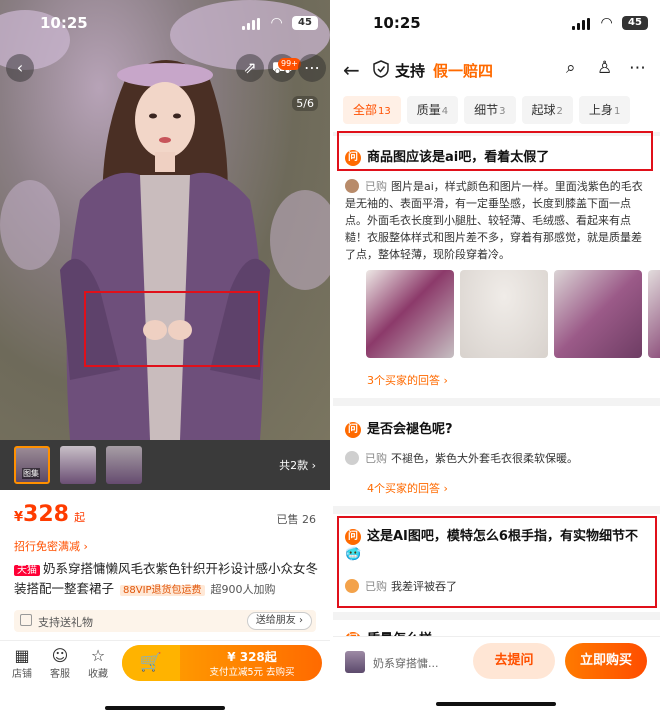 The image size is (660, 716). Describe the element at coordinates (22, 664) in the screenshot. I see `nav-store: ▦ 店铺` at that location.